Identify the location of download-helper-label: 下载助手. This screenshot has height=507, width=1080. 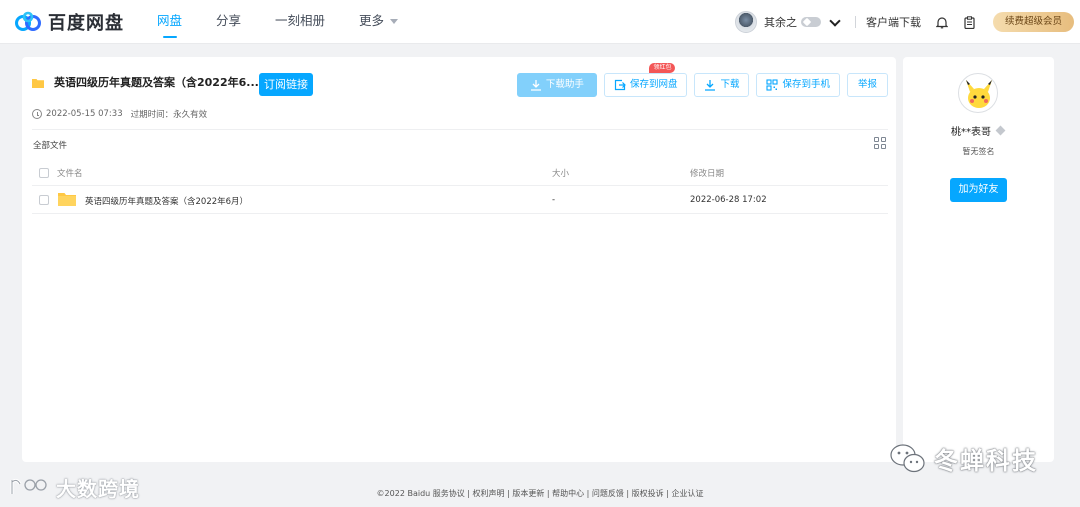
(564, 84).